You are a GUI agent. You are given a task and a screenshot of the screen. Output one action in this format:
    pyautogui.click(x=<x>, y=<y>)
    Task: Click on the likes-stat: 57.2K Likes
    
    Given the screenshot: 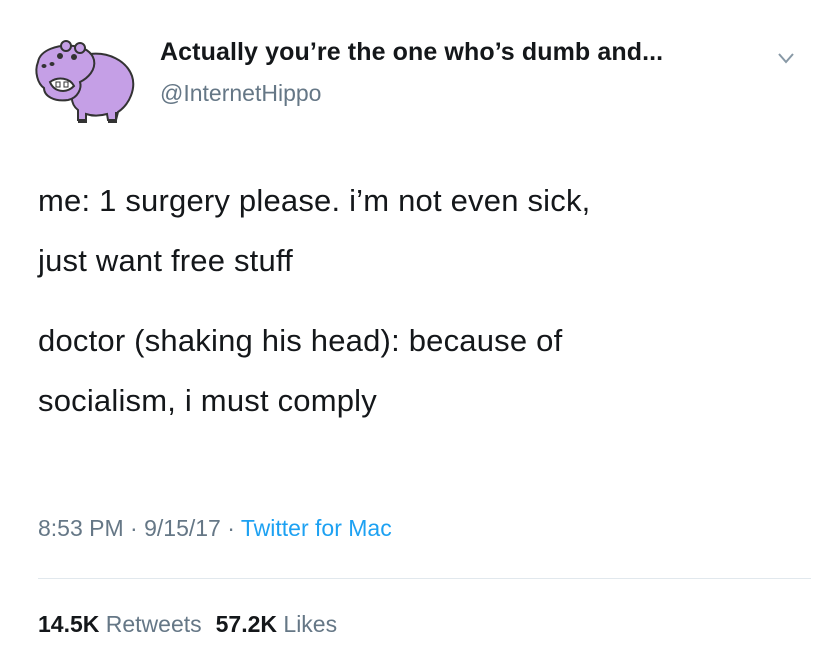 What is the action you would take?
    pyautogui.click(x=276, y=624)
    